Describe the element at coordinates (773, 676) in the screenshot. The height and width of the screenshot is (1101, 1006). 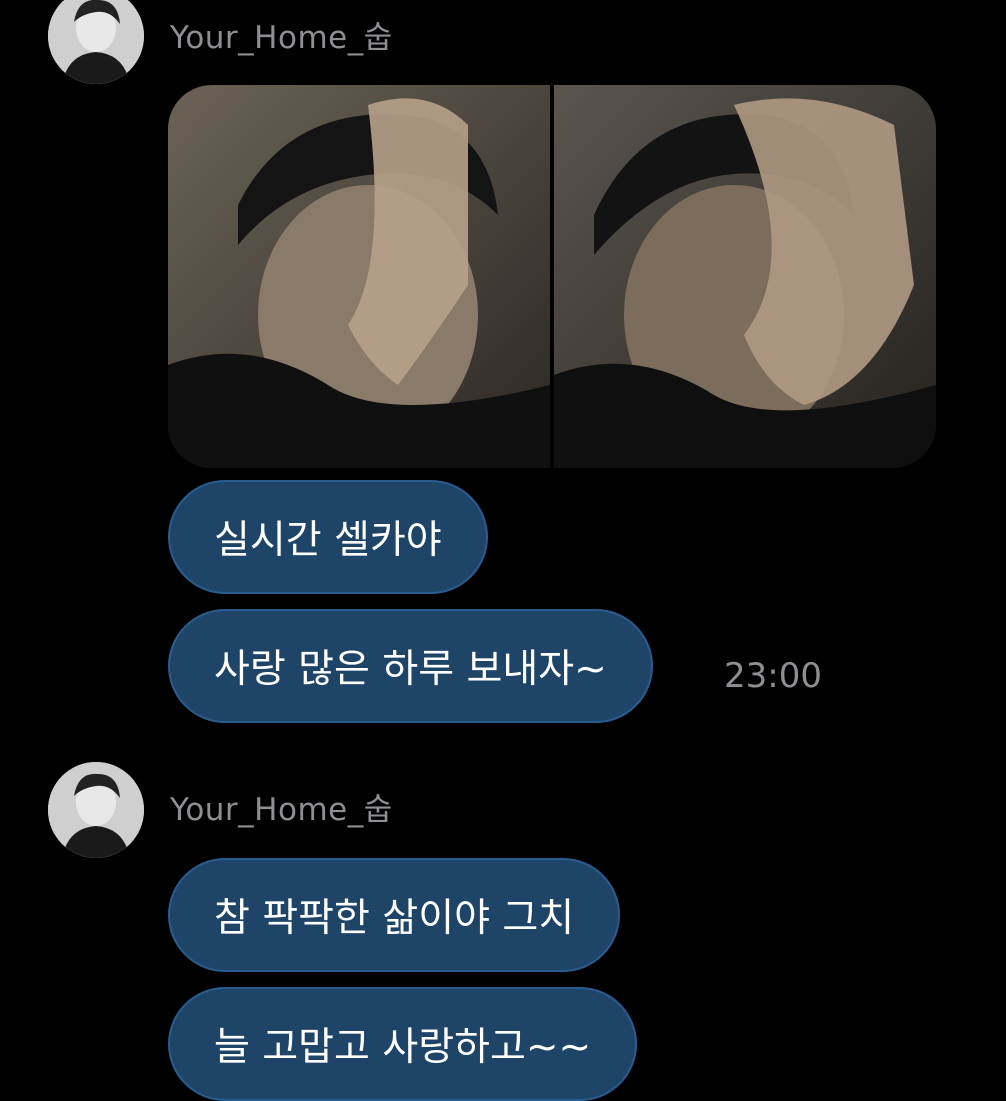
I see `message-timestamp: 23:00` at that location.